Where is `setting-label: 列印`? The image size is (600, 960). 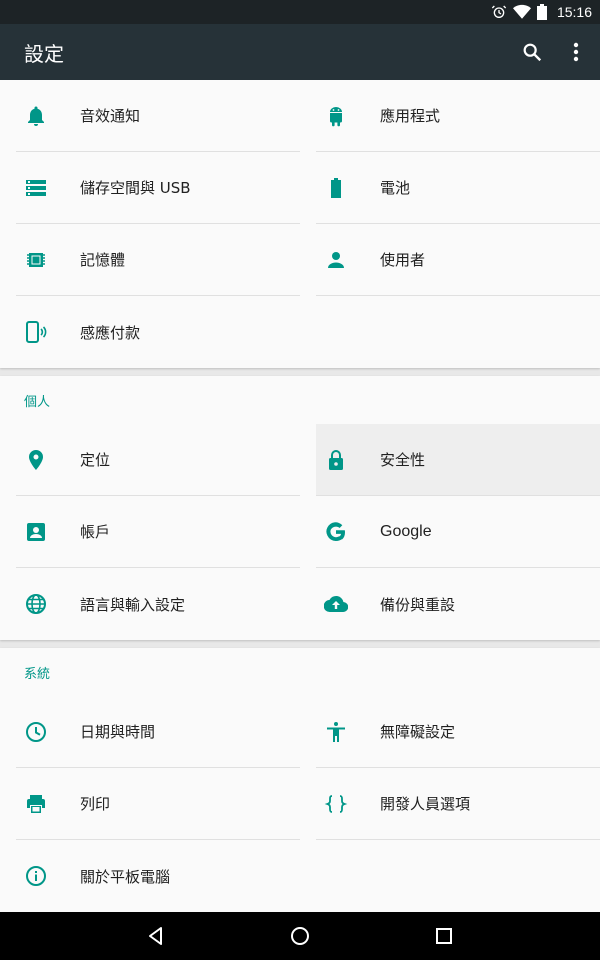
setting-label: 列印 is located at coordinates (95, 804).